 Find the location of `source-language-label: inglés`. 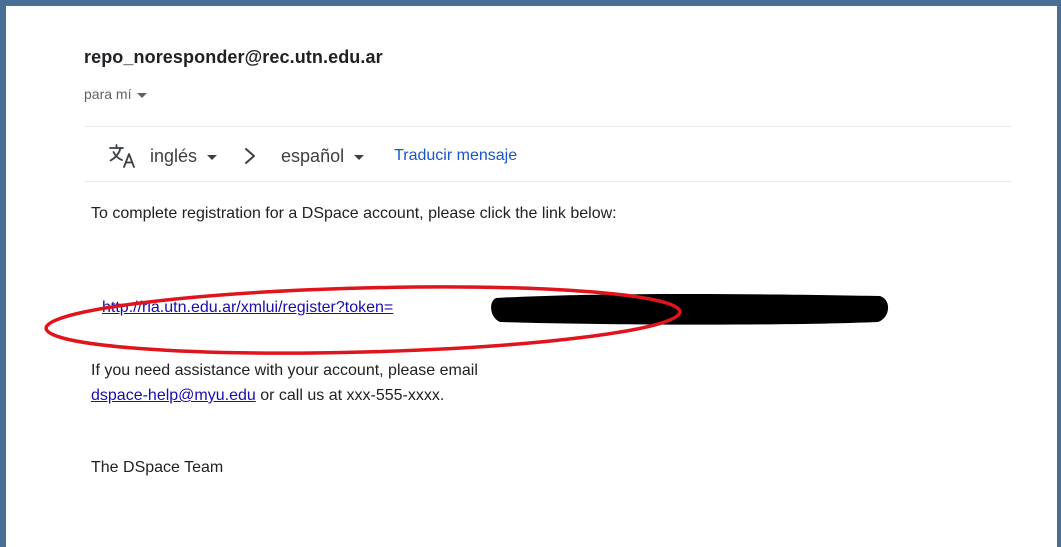

source-language-label: inglés is located at coordinates (174, 155).